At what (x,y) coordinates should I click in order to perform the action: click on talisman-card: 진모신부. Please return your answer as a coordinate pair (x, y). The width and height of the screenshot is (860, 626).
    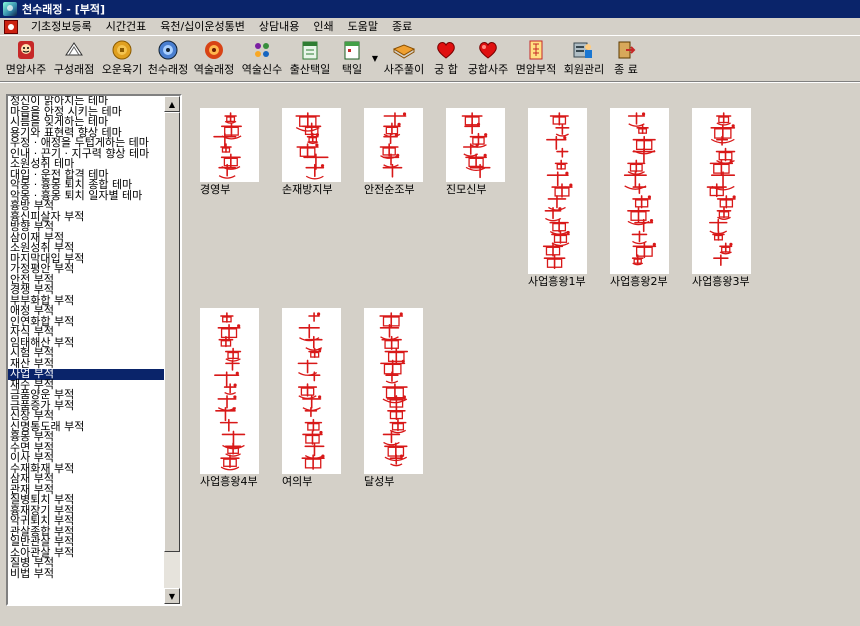
    Looking at the image, I should click on (485, 151).